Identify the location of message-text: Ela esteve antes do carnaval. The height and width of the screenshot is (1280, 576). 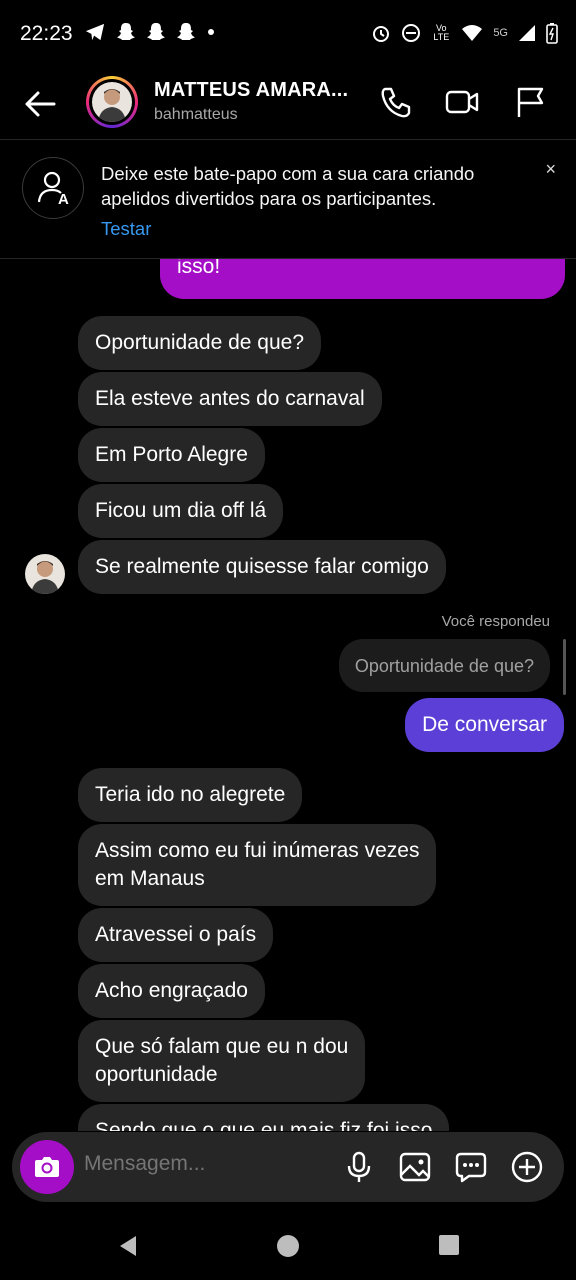
(230, 398).